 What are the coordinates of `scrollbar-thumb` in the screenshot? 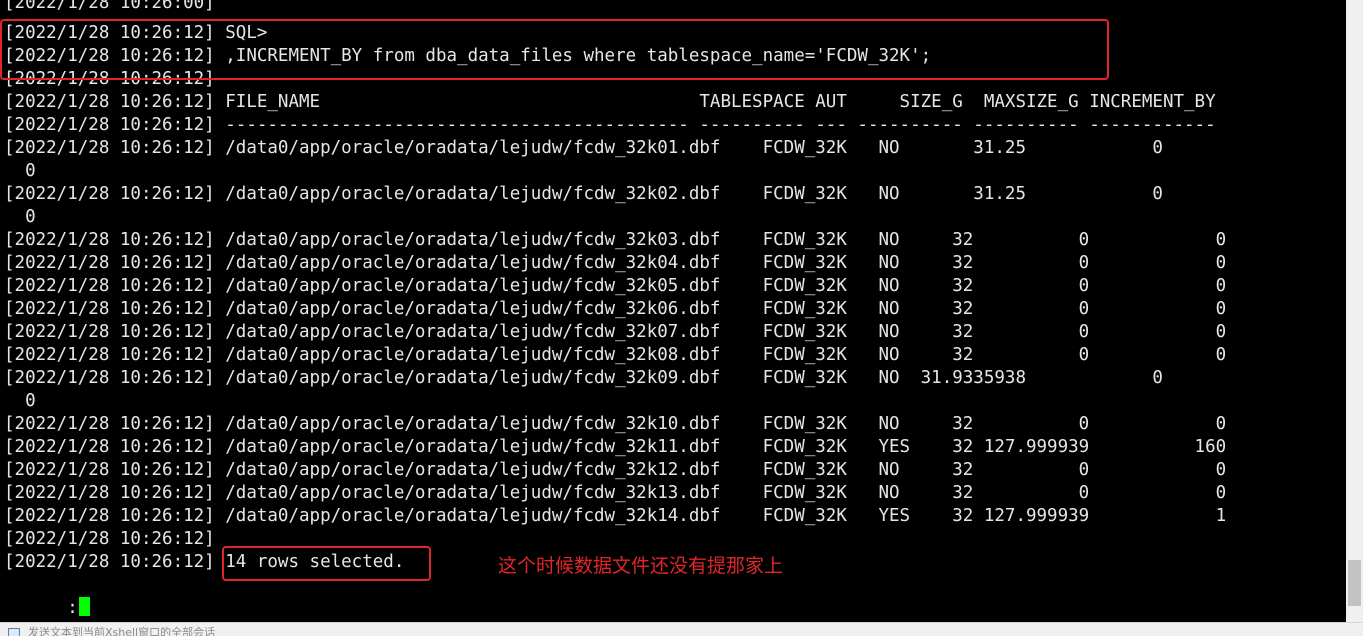 It's located at (1354, 583).